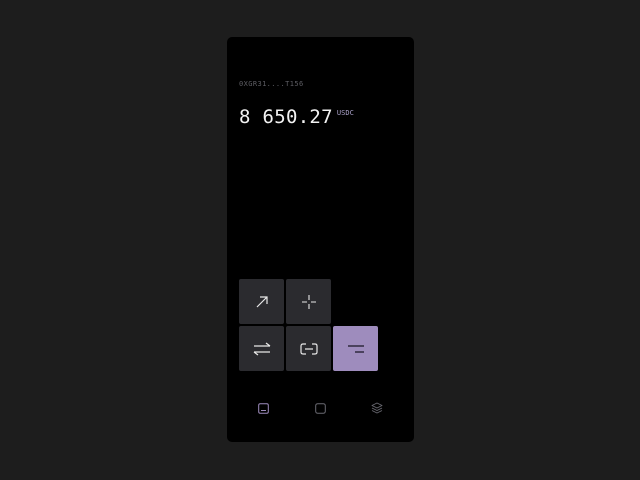 The image size is (640, 480). I want to click on nav-layers, so click(377, 408).